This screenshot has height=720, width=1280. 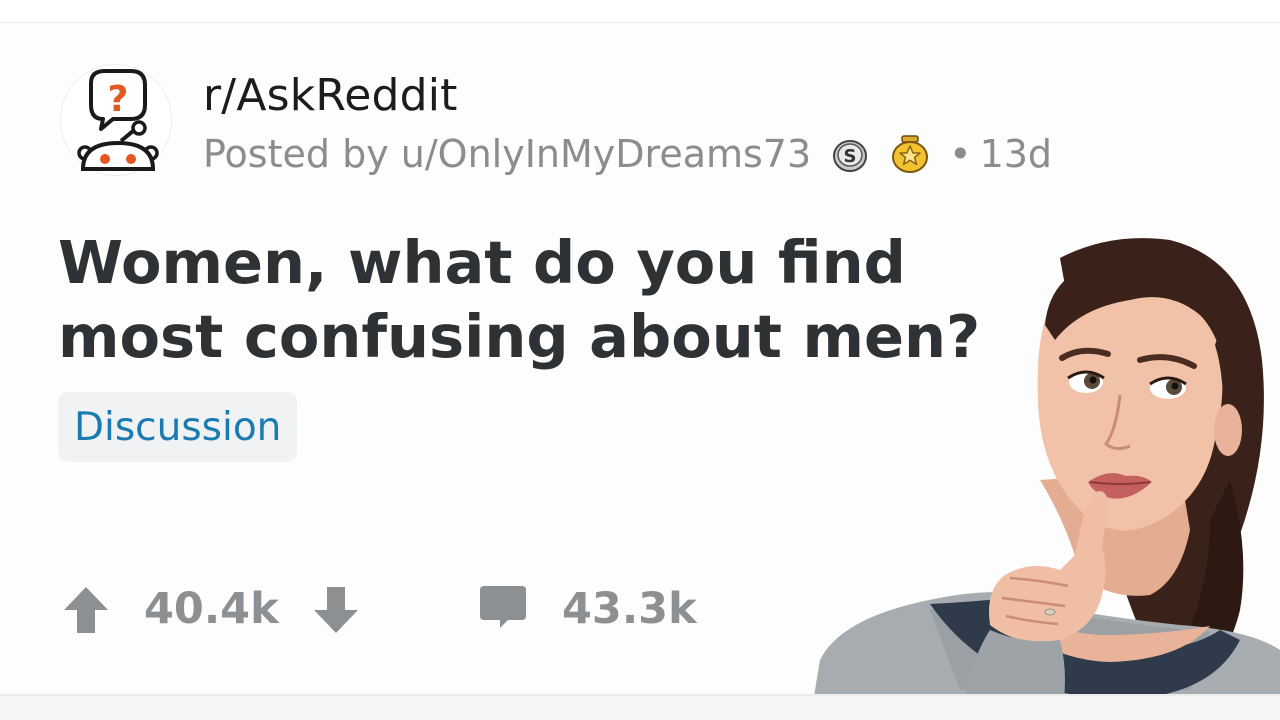 I want to click on upvote-arrow-icon, so click(x=86, y=610).